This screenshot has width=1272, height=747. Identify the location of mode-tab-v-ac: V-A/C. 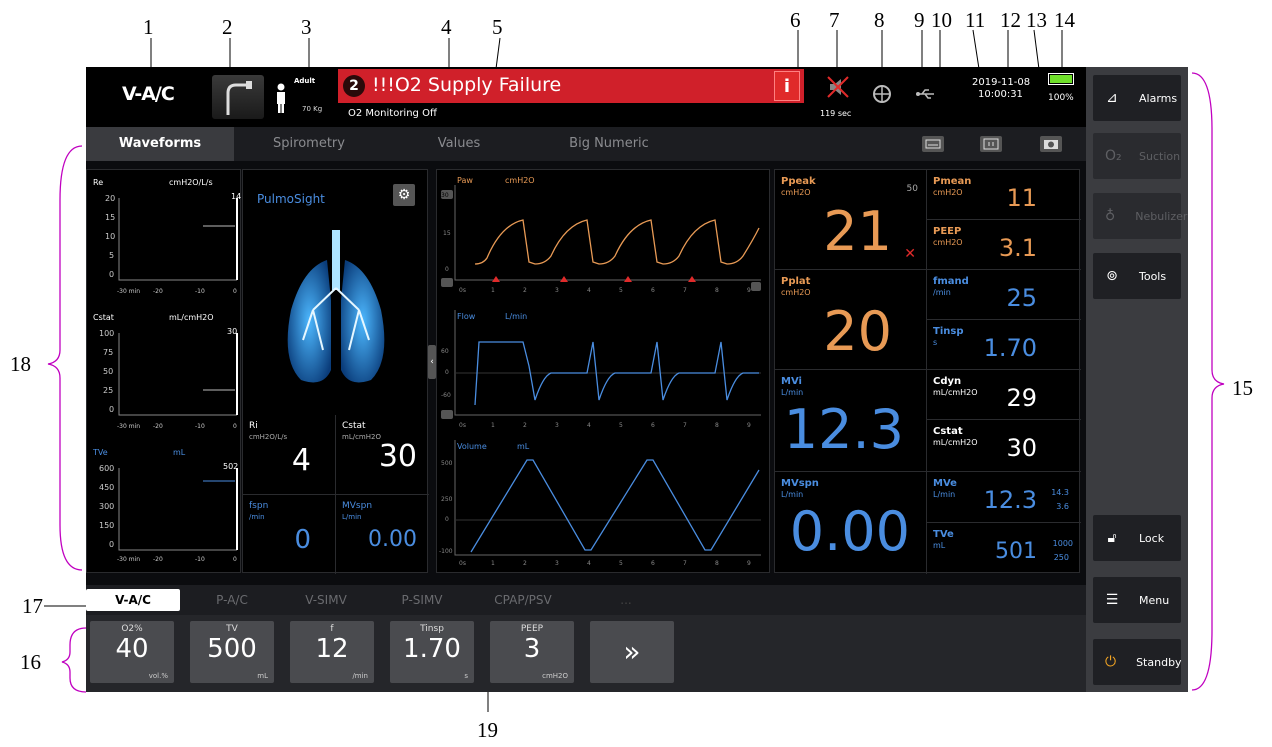
(133, 600).